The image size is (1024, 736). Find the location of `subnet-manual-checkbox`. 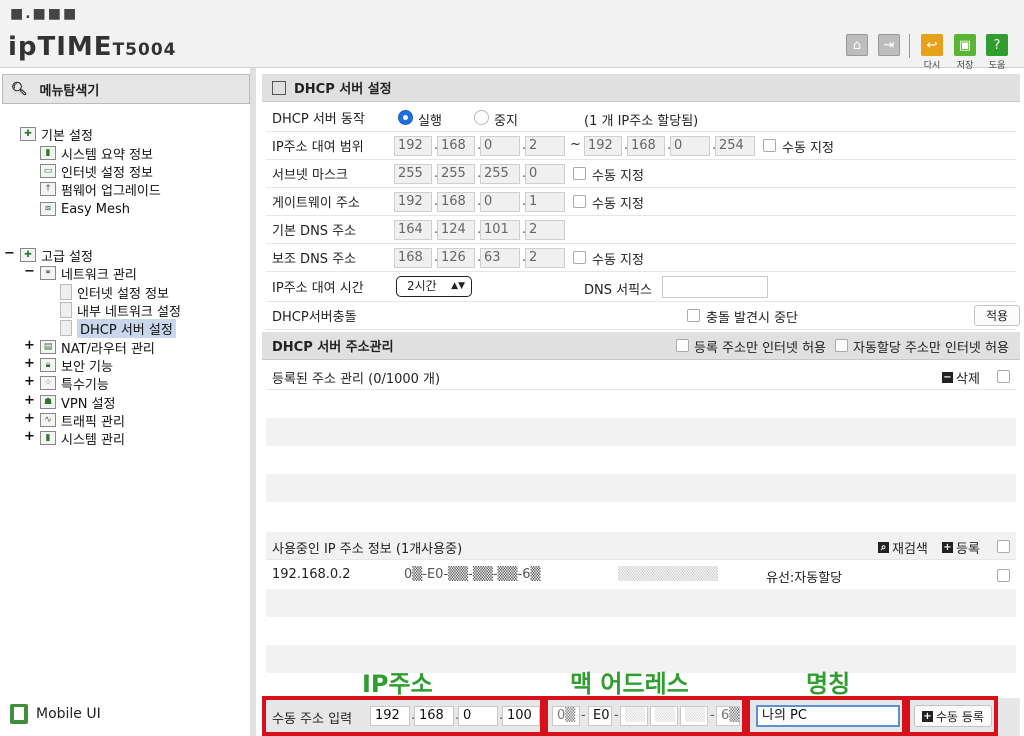

subnet-manual-checkbox is located at coordinates (579, 173).